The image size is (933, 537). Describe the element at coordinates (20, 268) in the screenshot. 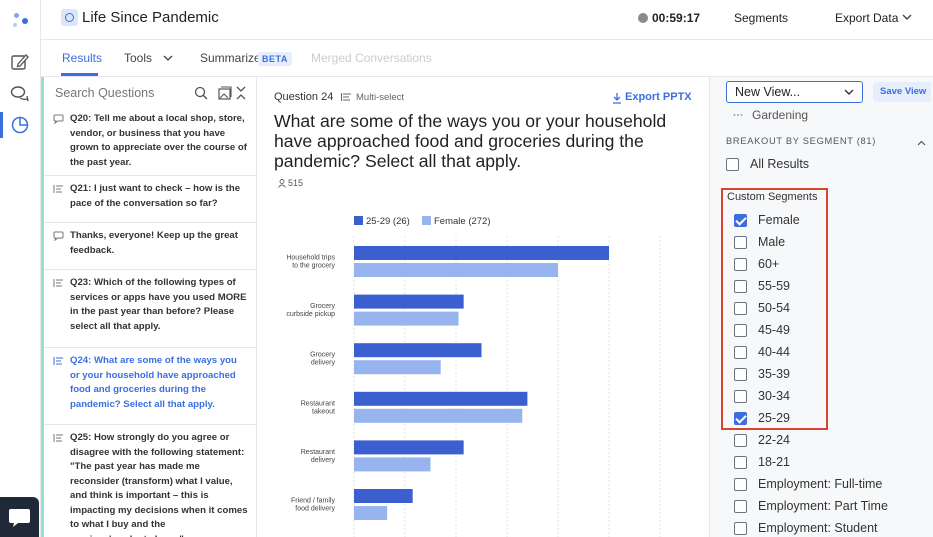

I see `left-rail` at that location.